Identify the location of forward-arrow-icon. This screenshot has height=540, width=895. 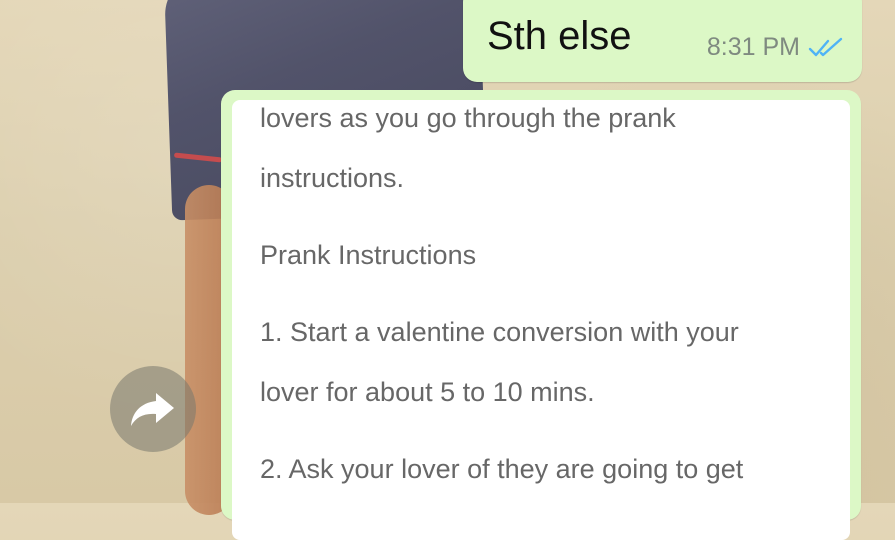
(152, 409).